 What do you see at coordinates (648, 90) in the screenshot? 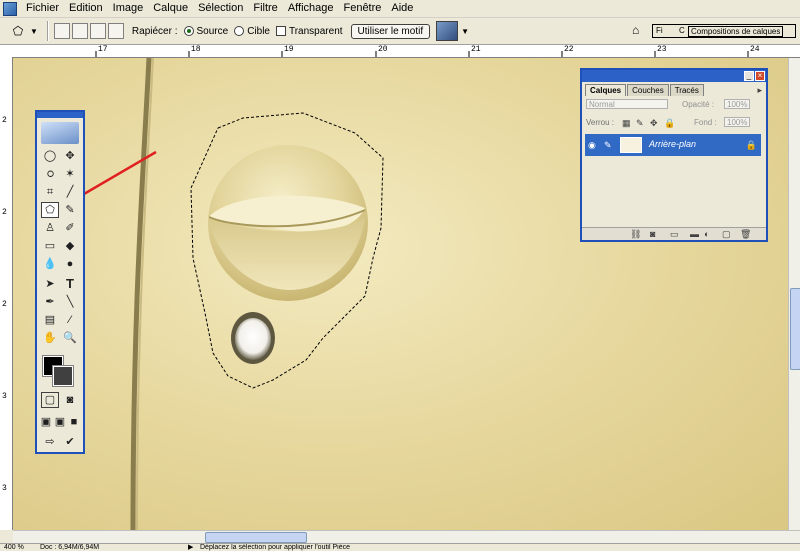
I see `tab-couches: Couches` at bounding box center [648, 90].